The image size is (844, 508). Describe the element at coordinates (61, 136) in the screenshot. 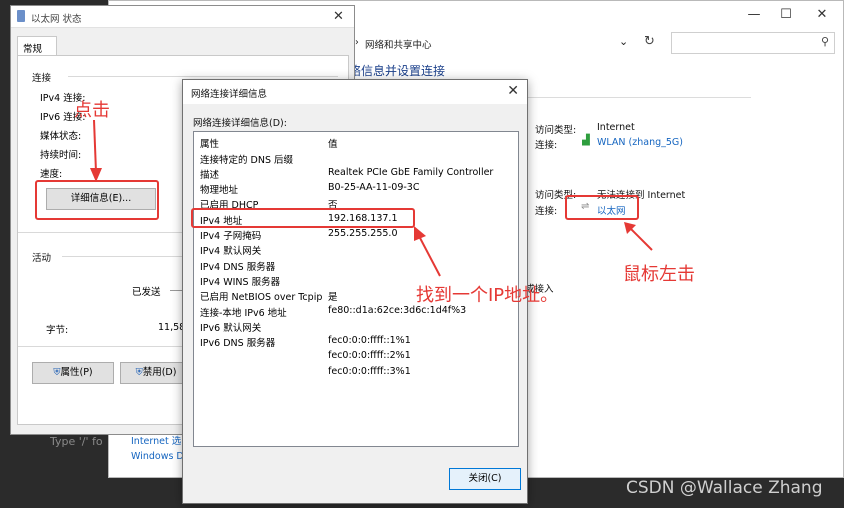

I see `field-media-state: 媒体状态:` at that location.